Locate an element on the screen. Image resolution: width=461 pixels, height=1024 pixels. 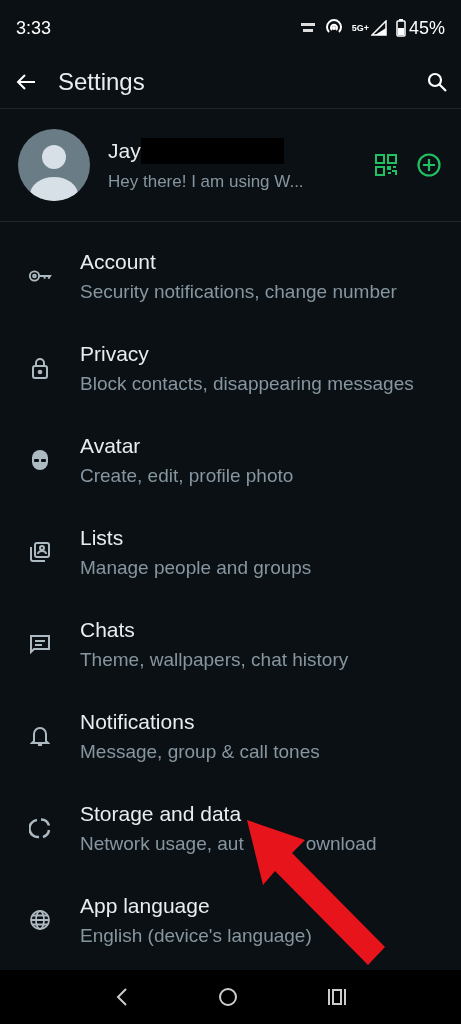
setting-subtitle: ownload is located at coordinates (341, 843).